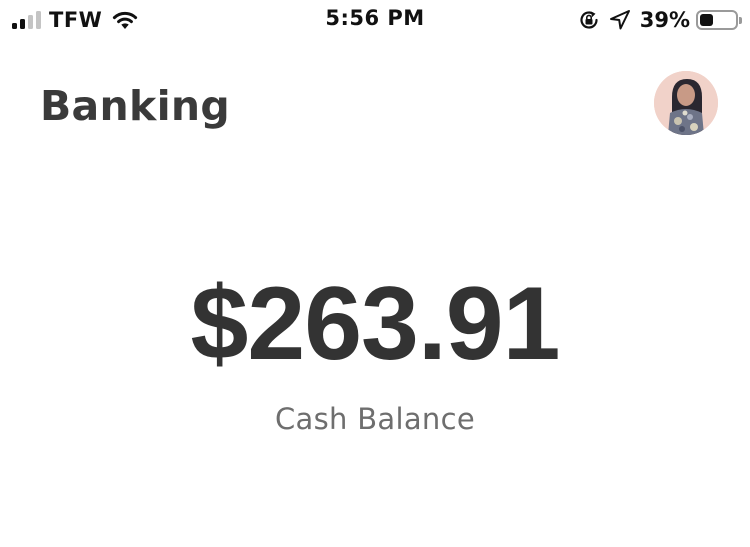 The height and width of the screenshot is (547, 750). I want to click on status-bar: TFW 5:56 PM 39%, so click(375, 20).